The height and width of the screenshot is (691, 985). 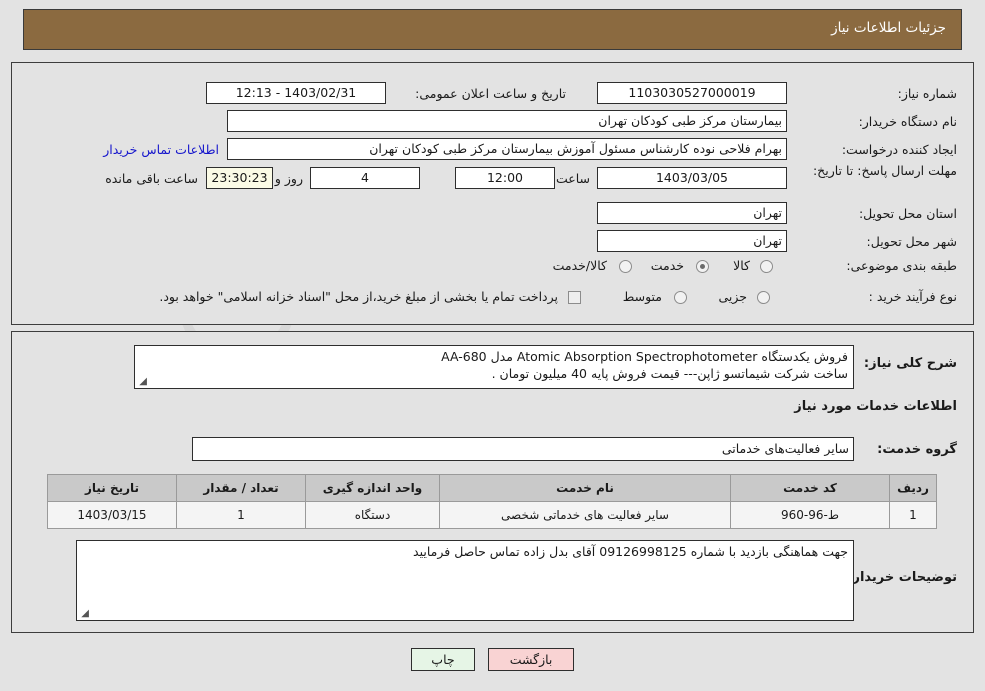 I want to click on deadline-hour: 12:00, so click(x=505, y=178).